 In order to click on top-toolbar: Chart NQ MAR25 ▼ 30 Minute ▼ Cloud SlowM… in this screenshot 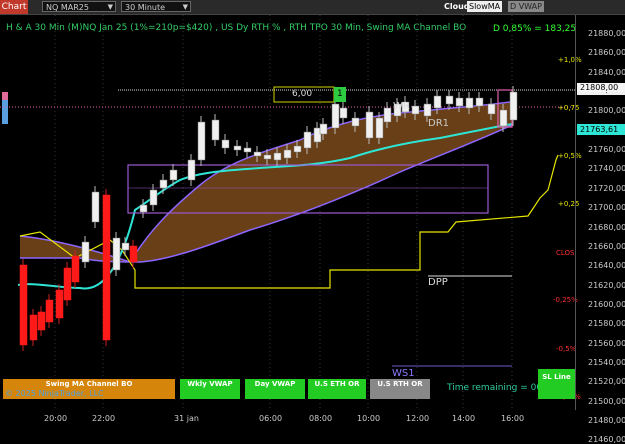, I will do `click(312, 7)`.